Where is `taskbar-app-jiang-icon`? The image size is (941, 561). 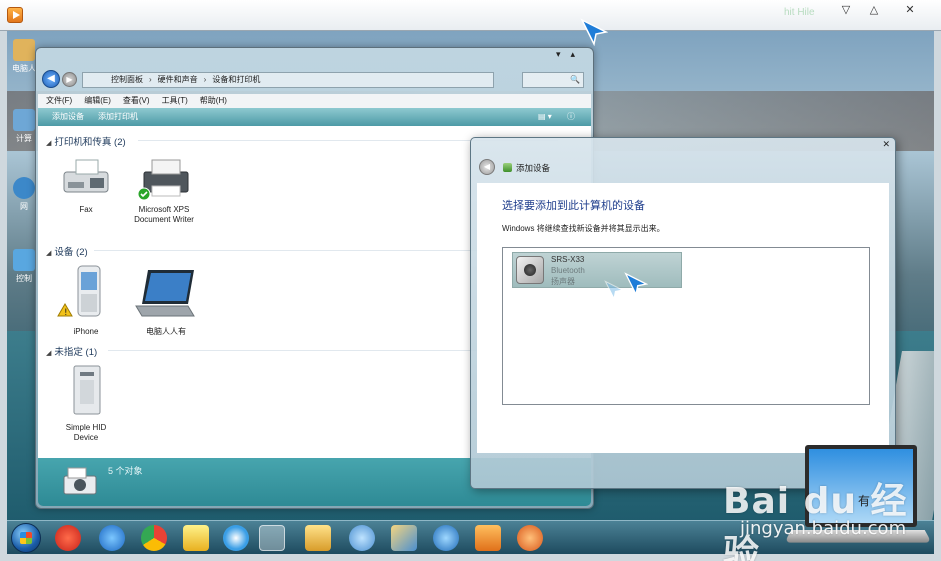 taskbar-app-jiang-icon is located at coordinates (68, 538).